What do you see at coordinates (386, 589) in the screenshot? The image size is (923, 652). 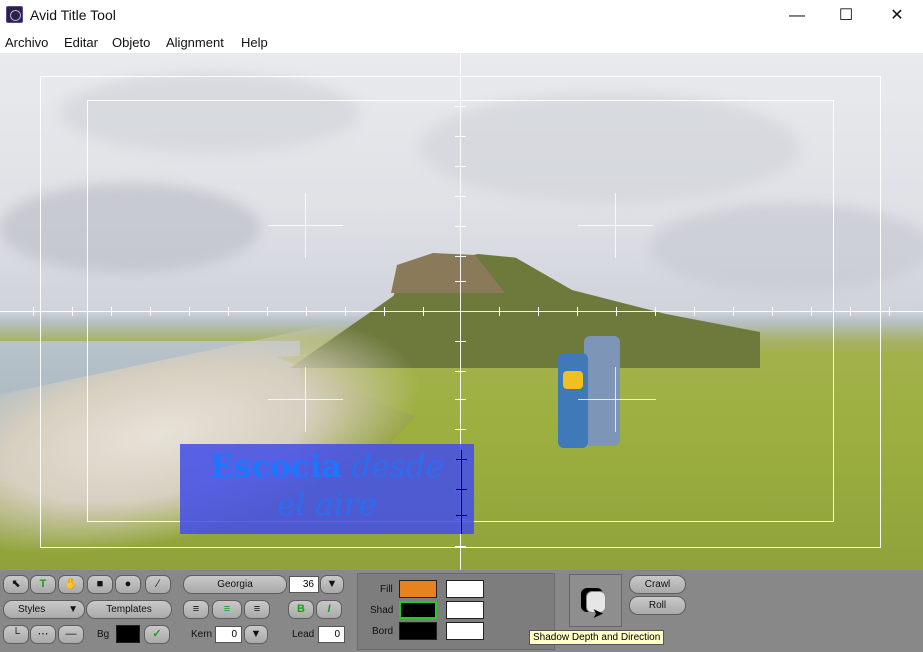 I see `fill-label: Fill` at bounding box center [386, 589].